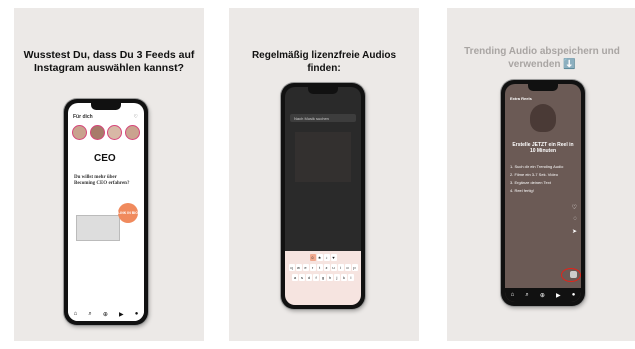 The width and height of the screenshot is (635, 349). I want to click on key: h, so click(330, 277).